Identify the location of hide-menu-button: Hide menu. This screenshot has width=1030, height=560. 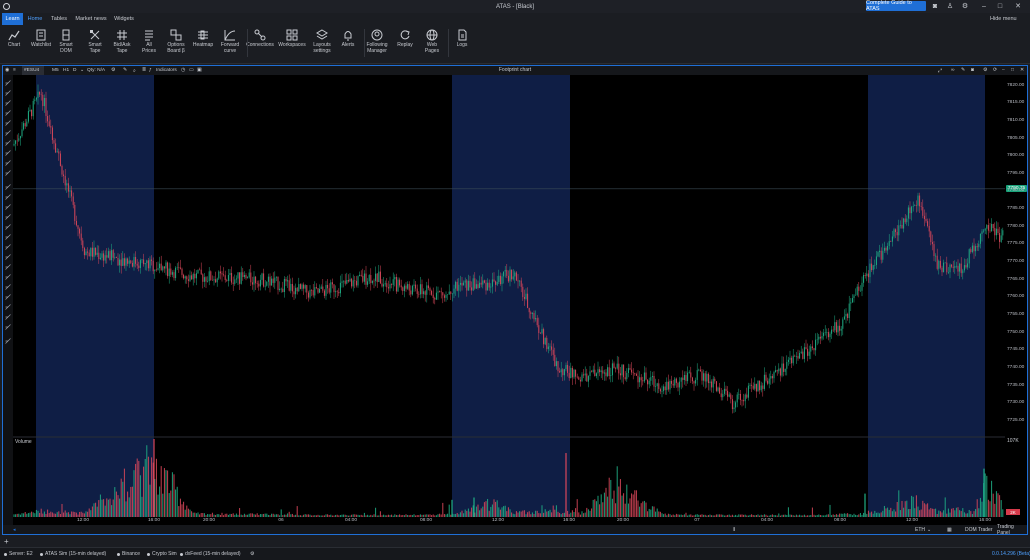
(1003, 19).